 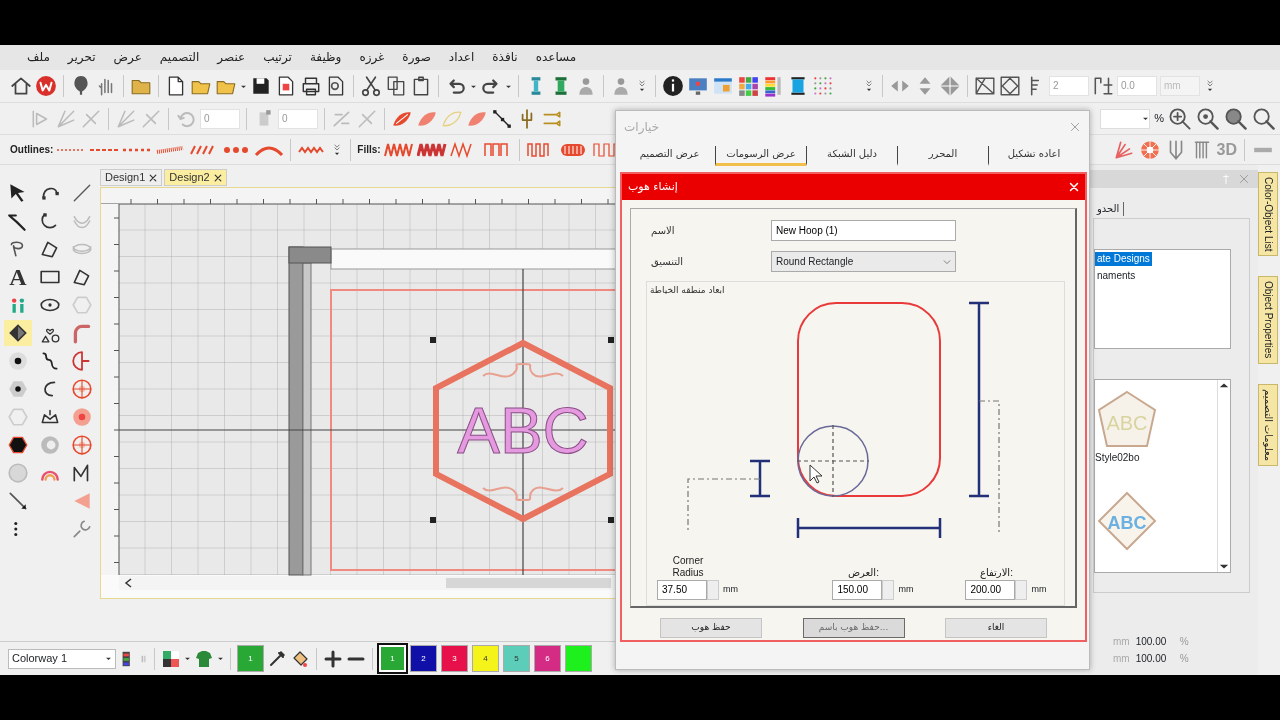 I want to click on shape-dropdown: Round Rectangle, so click(x=863, y=261).